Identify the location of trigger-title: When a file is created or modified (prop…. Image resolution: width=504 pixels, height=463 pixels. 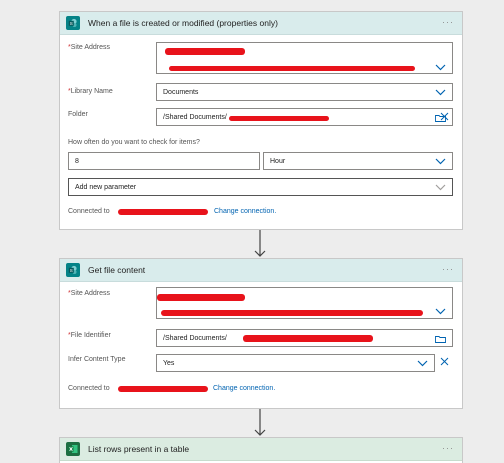
(183, 23).